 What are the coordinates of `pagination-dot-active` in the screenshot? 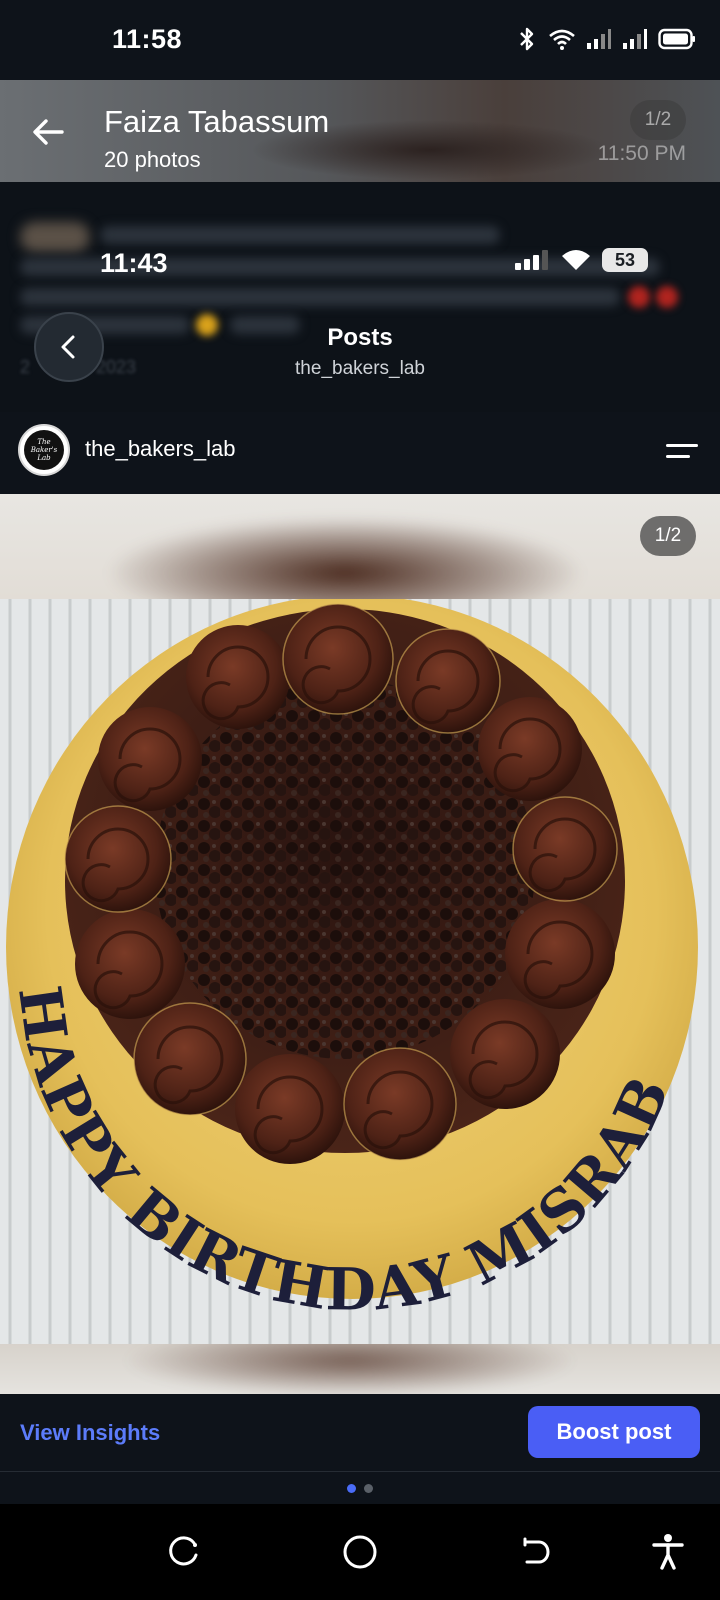 It's located at (351, 1488).